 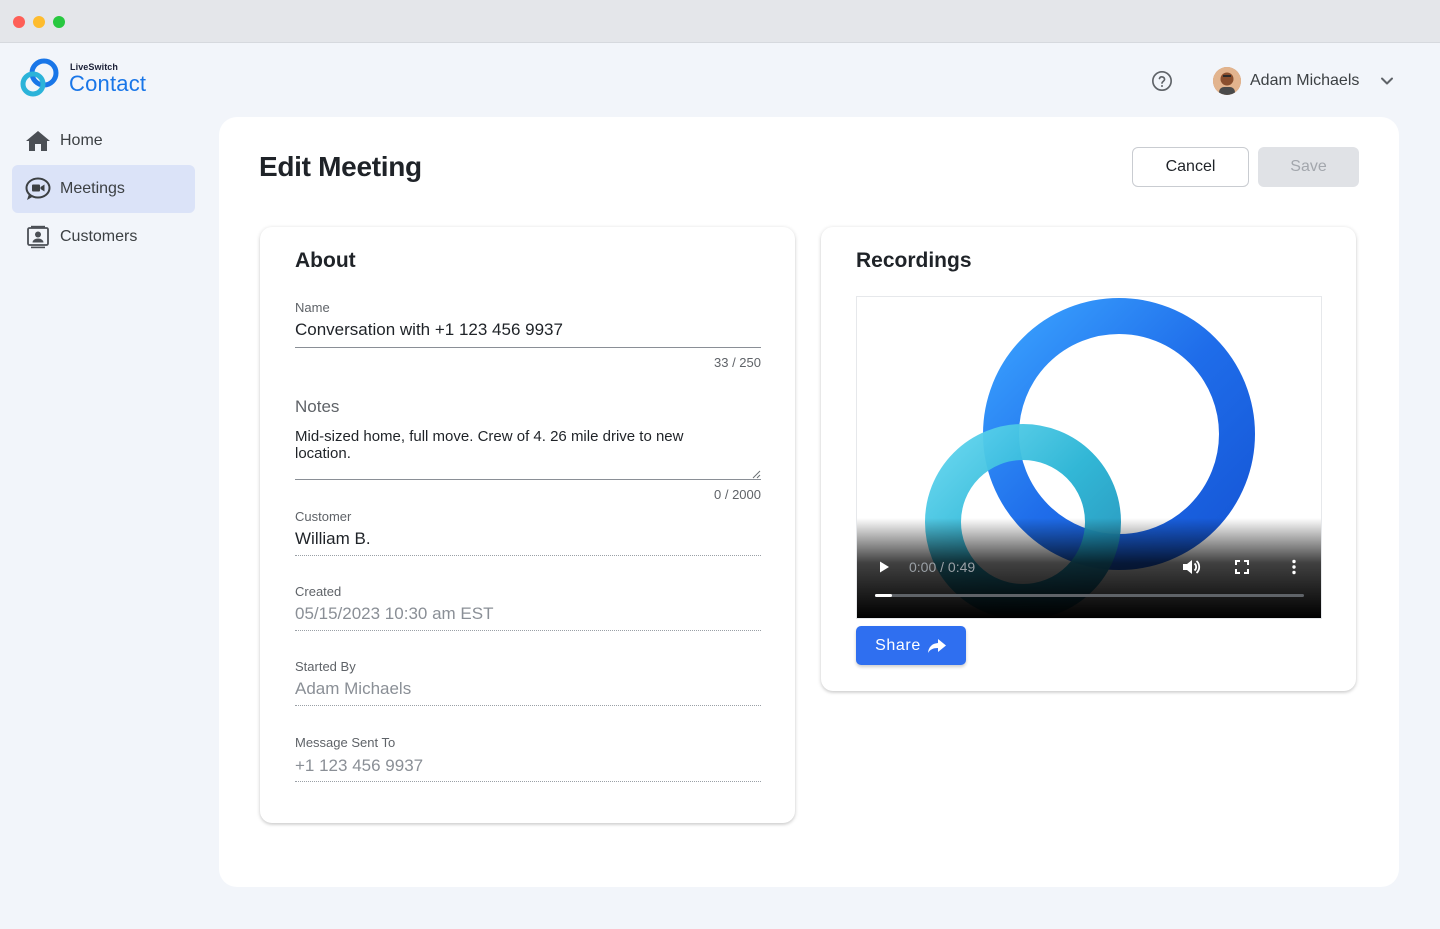 I want to click on help-circle-icon, so click(x=1162, y=81).